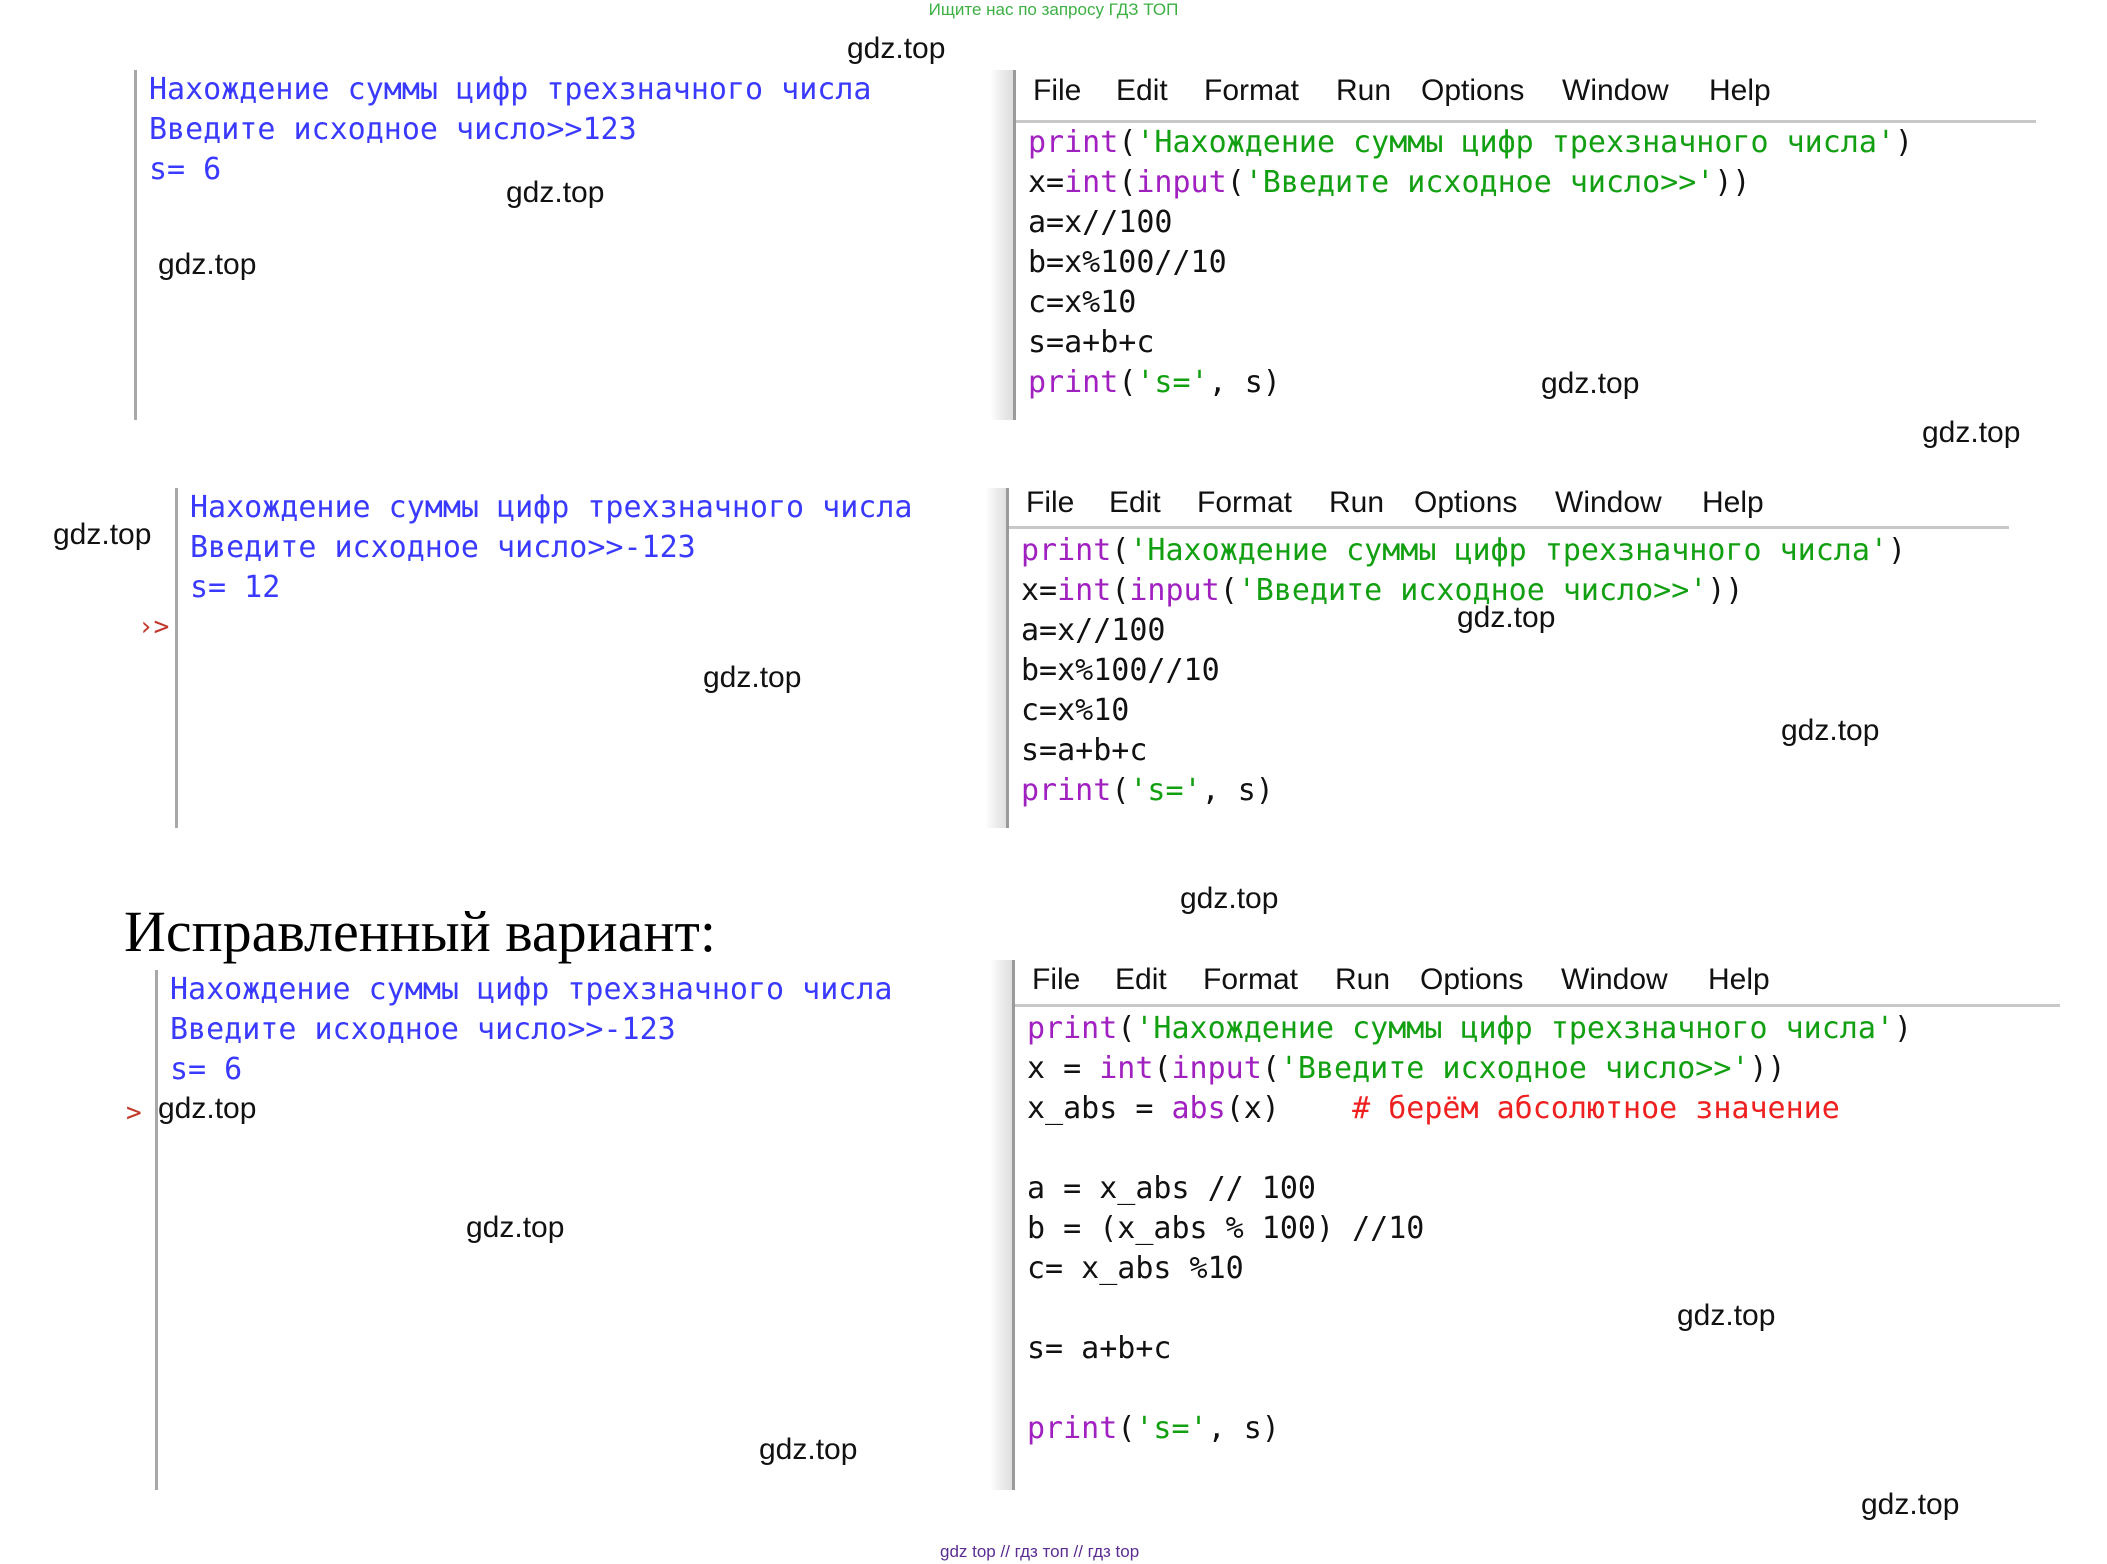  What do you see at coordinates (235, 587) in the screenshot?
I see `shell-line: s= 12` at bounding box center [235, 587].